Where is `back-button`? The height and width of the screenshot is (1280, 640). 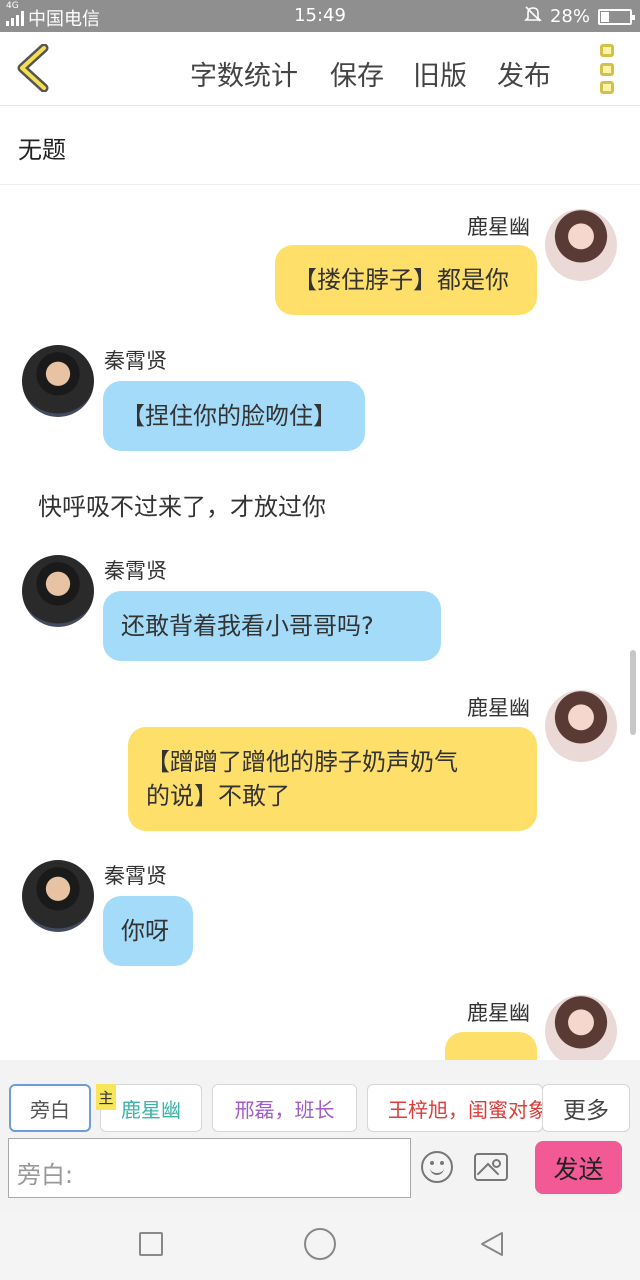
back-button is located at coordinates (34, 68).